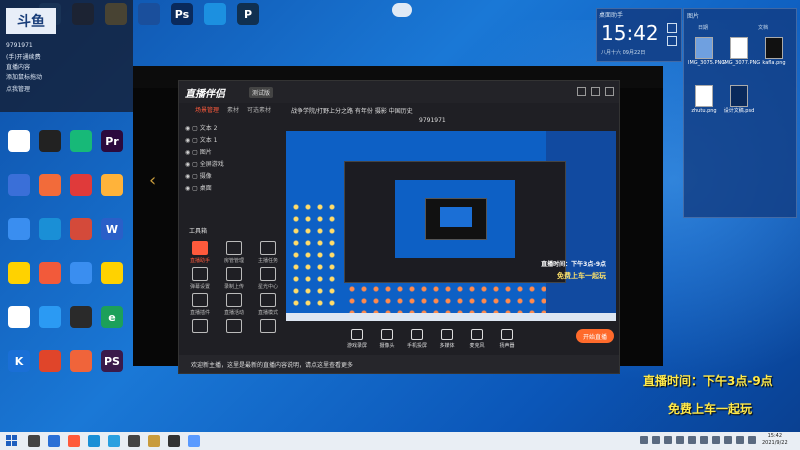 Image resolution: width=800 pixels, height=450 pixels. What do you see at coordinates (198, 175) in the screenshot?
I see `scene-item: ◉ ▢ 摄像` at bounding box center [198, 175].